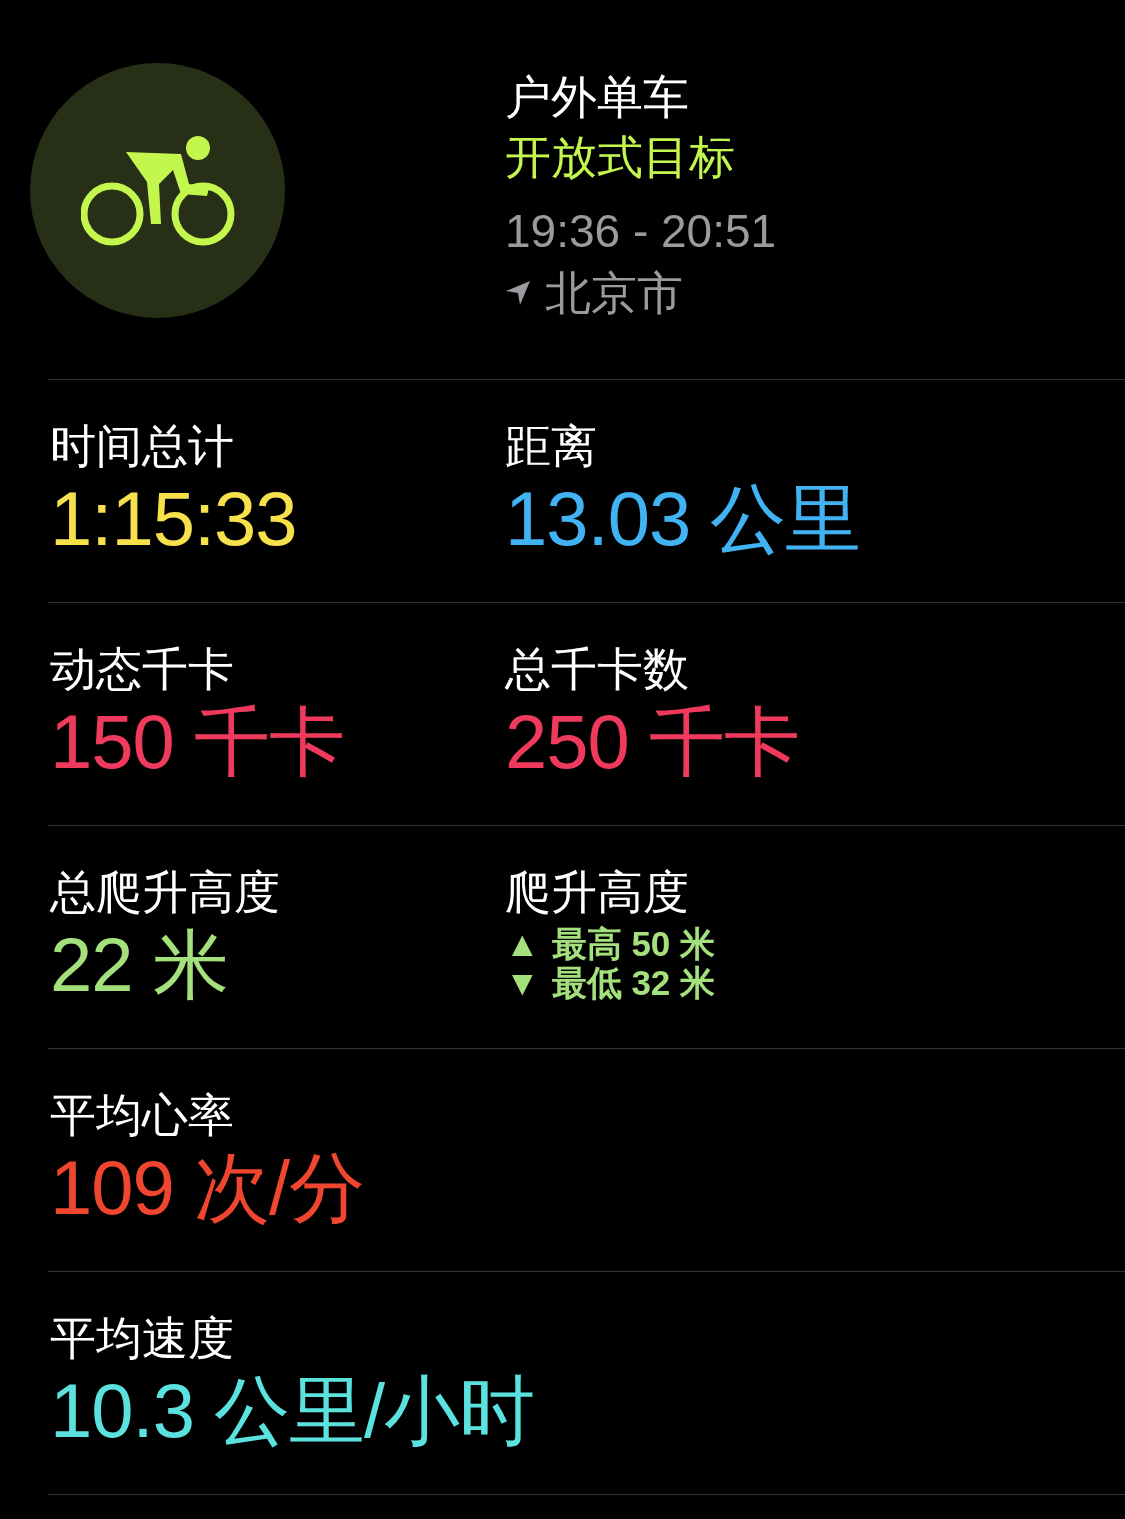  I want to click on metric-label: 平均心率, so click(142, 1115).